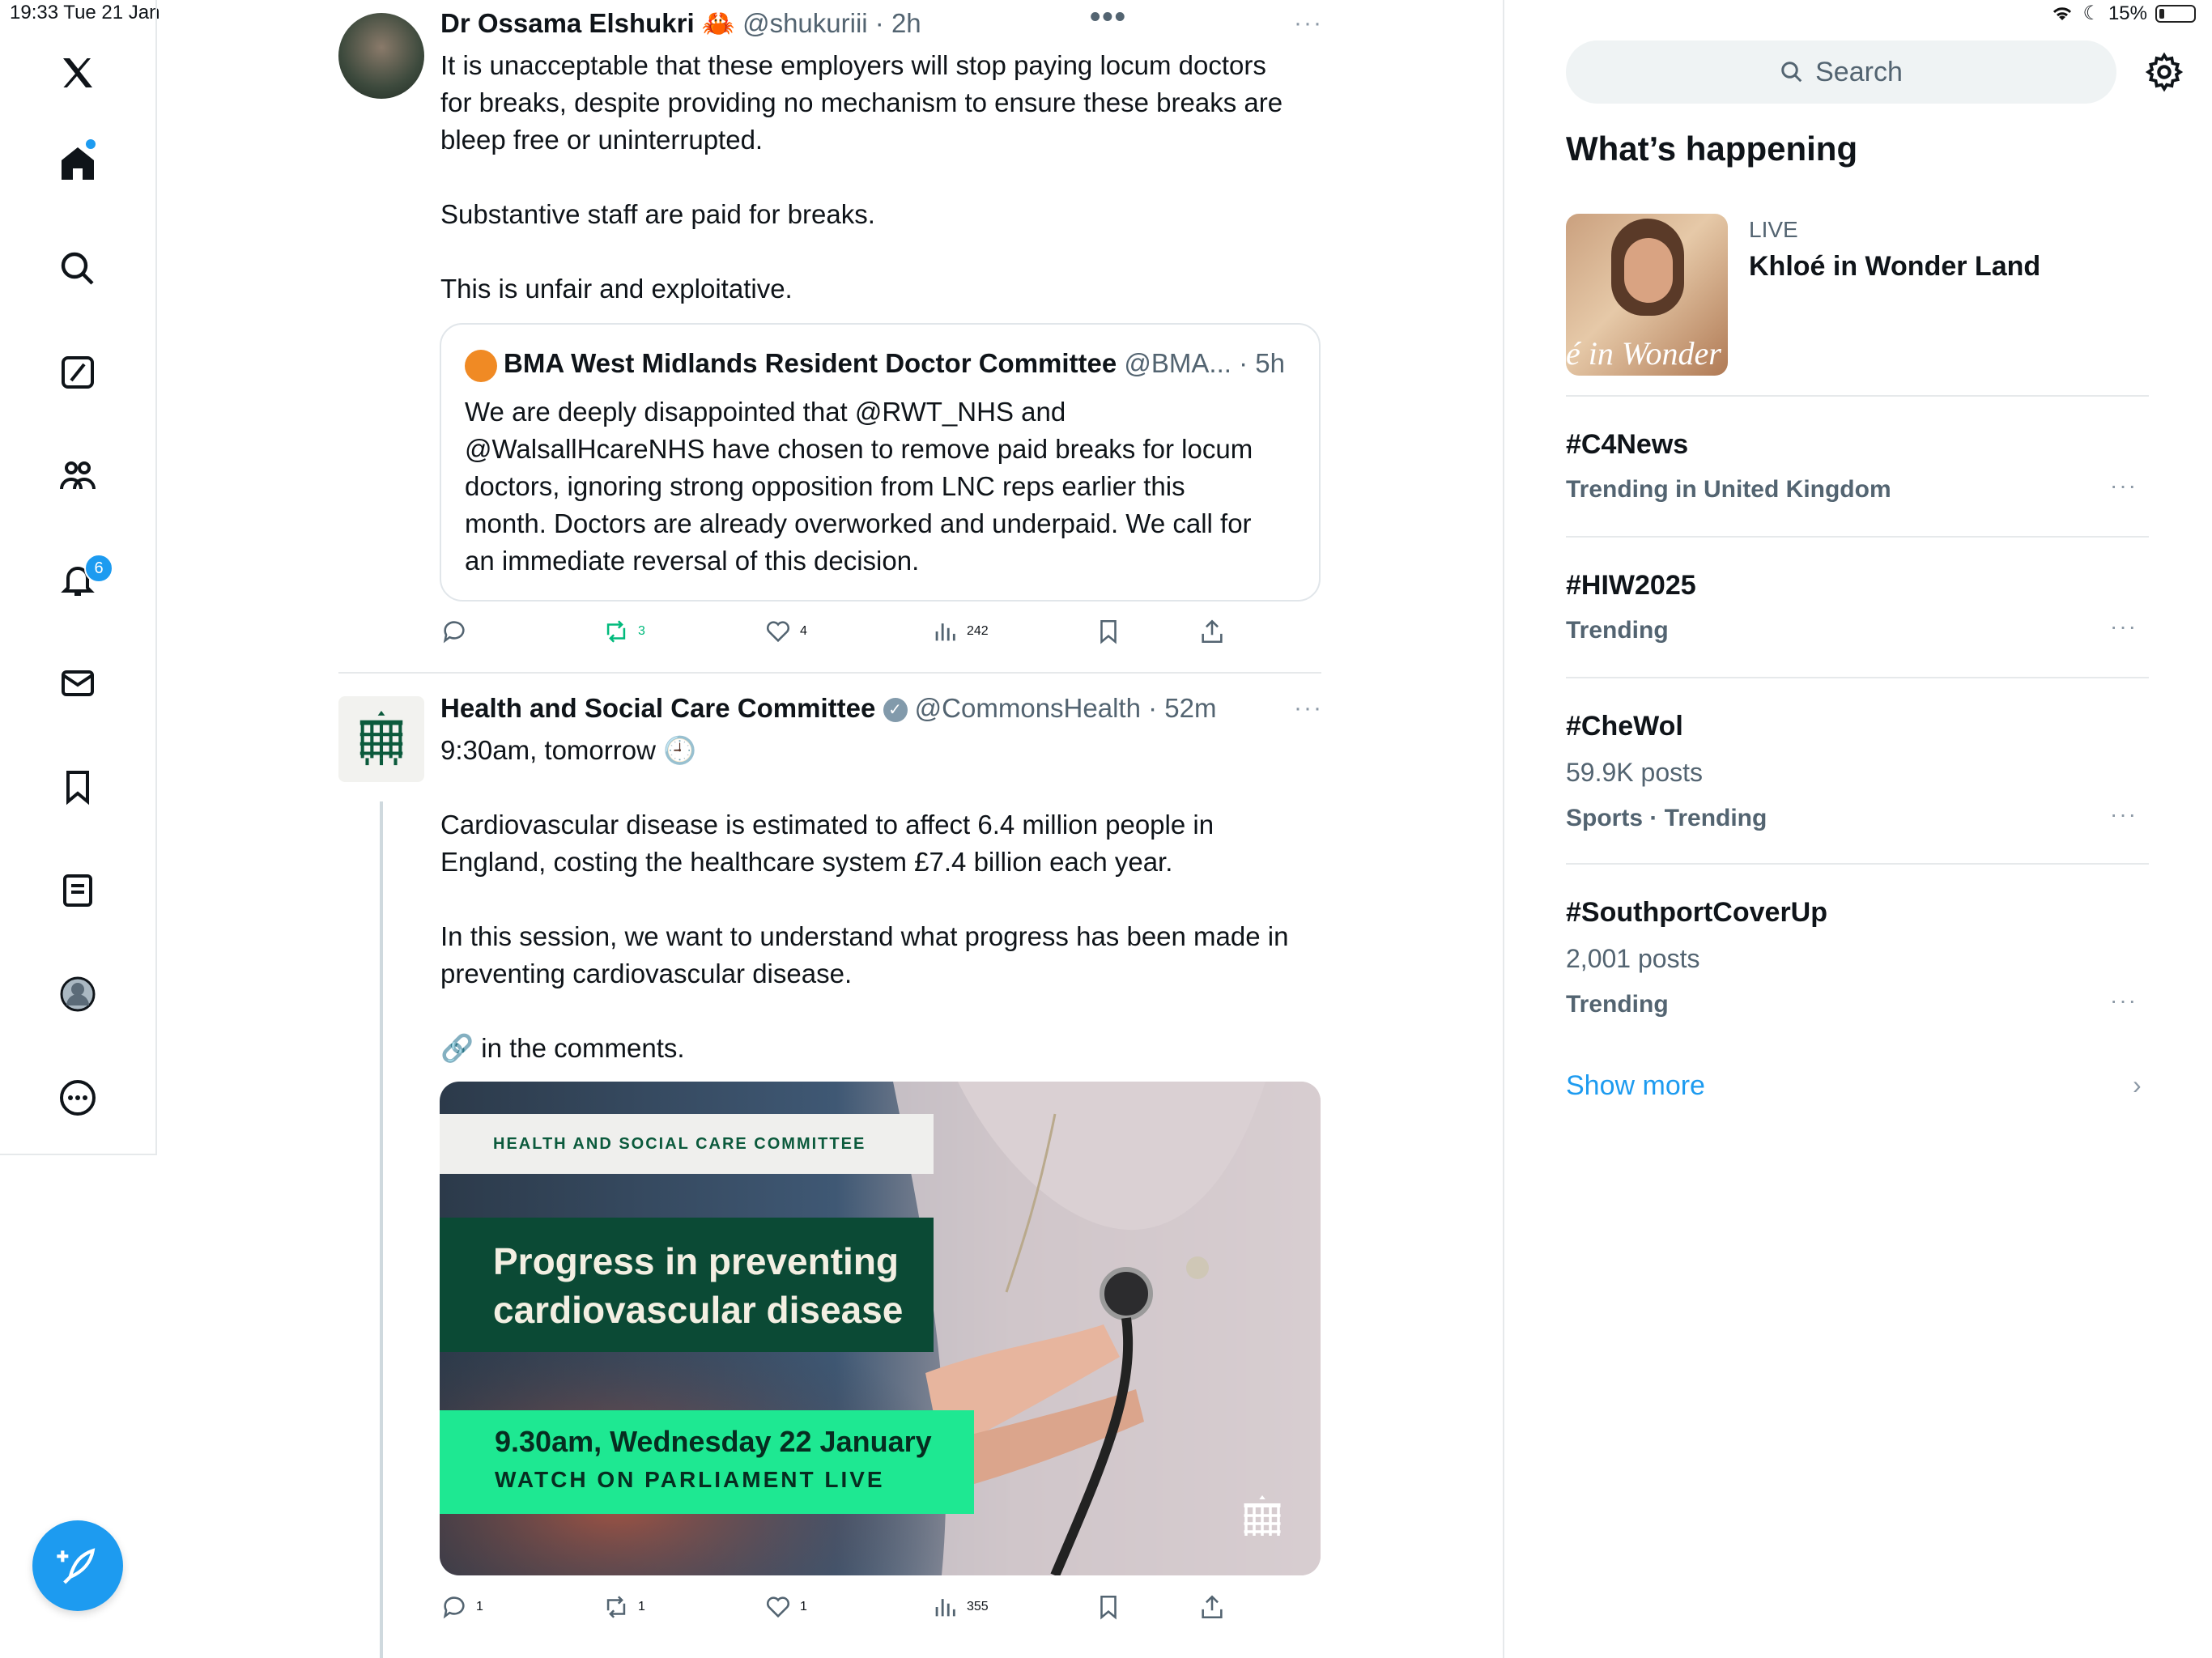 The width and height of the screenshot is (2212, 1658). I want to click on lists-icon, so click(78, 890).